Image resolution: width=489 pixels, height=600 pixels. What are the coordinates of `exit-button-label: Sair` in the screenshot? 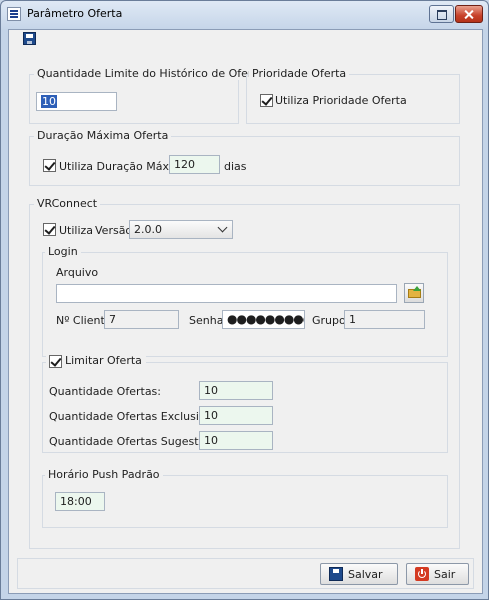 It's located at (445, 574).